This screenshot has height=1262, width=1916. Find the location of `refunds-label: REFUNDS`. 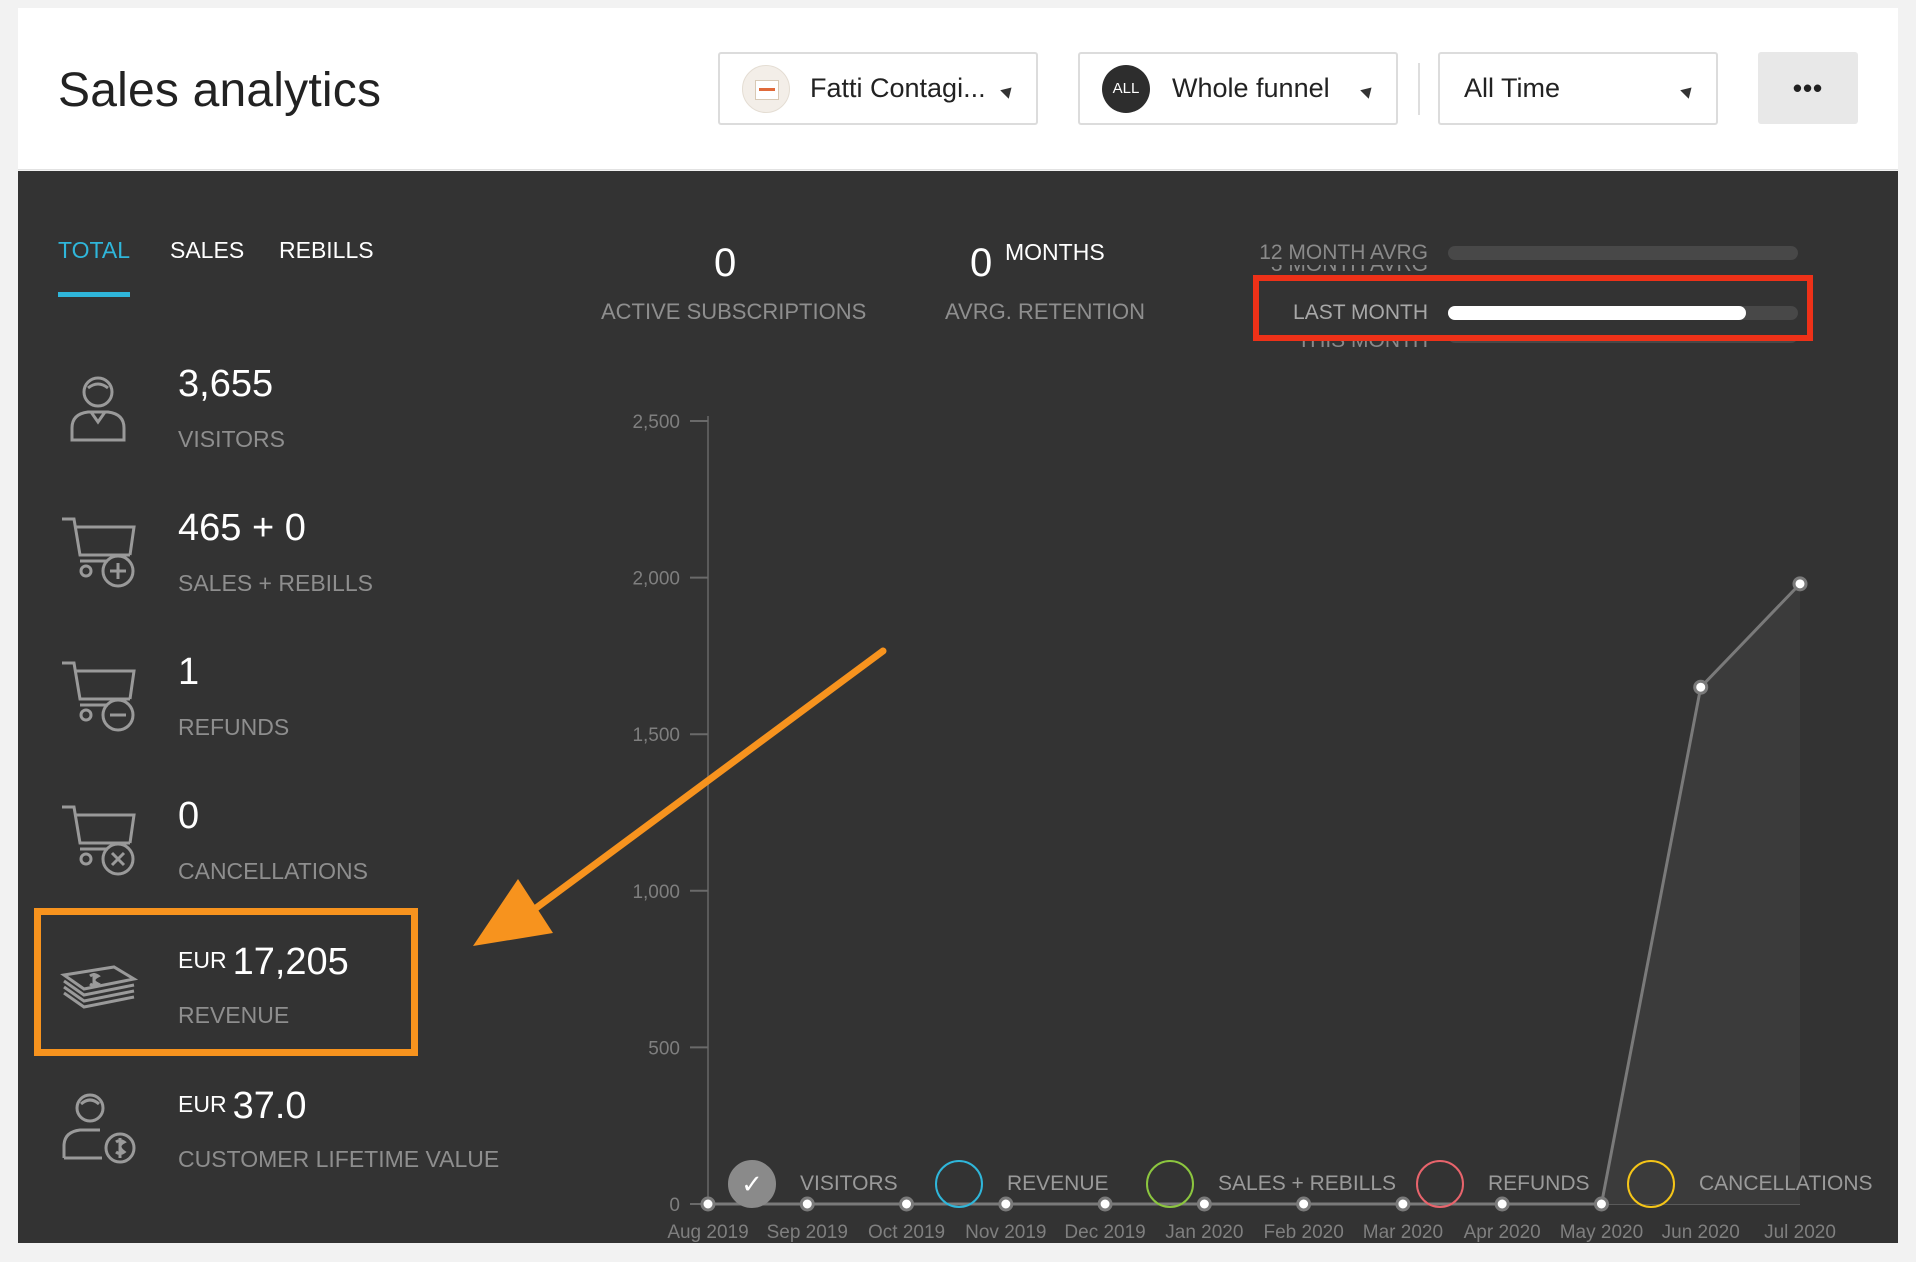

refunds-label: REFUNDS is located at coordinates (234, 727).